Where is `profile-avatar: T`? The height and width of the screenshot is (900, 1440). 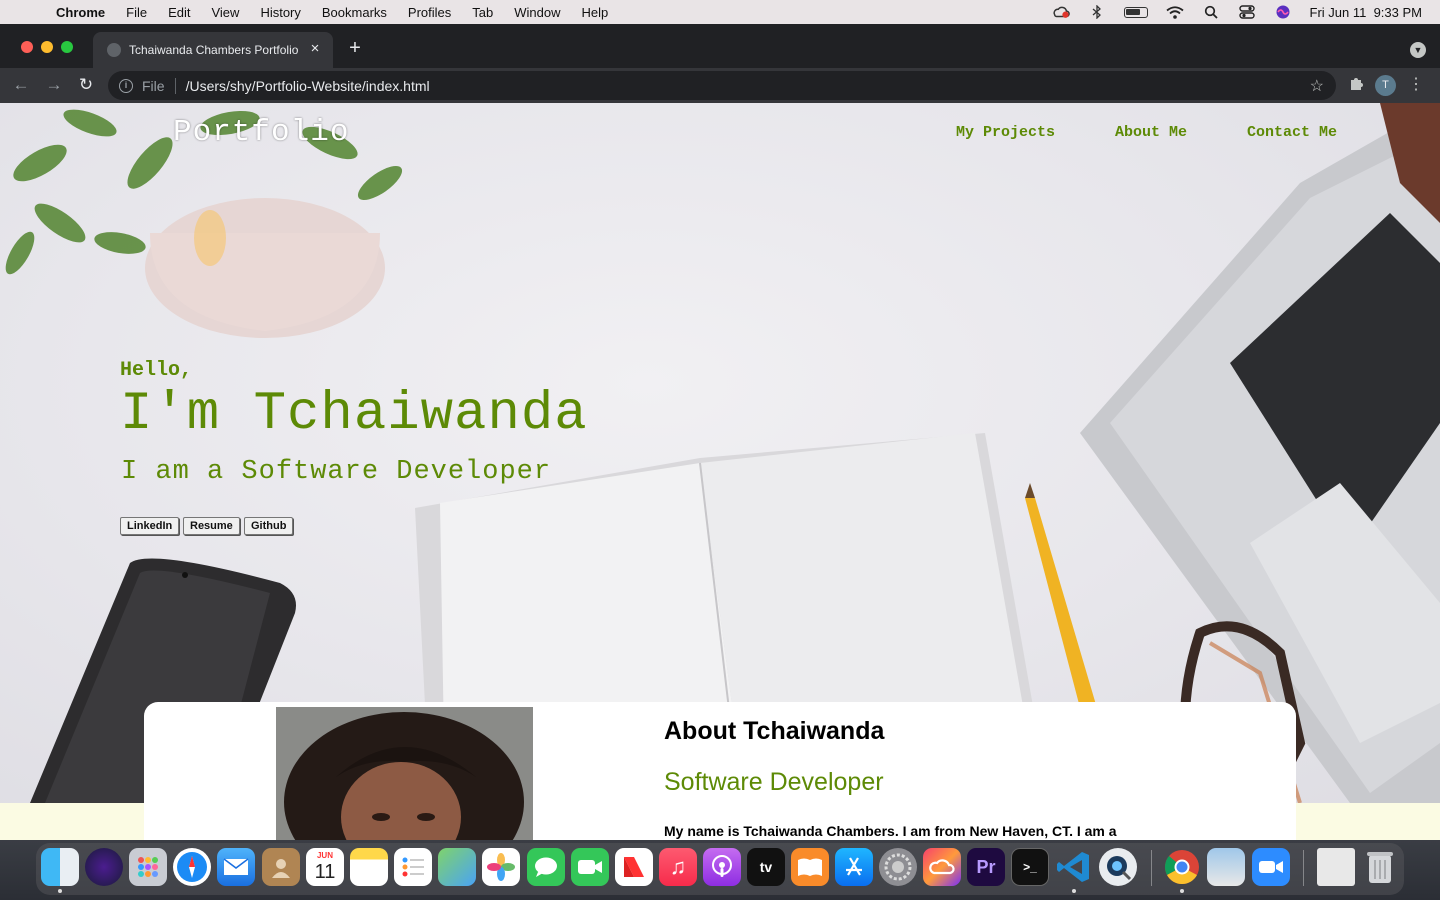
profile-avatar: T is located at coordinates (1385, 85).